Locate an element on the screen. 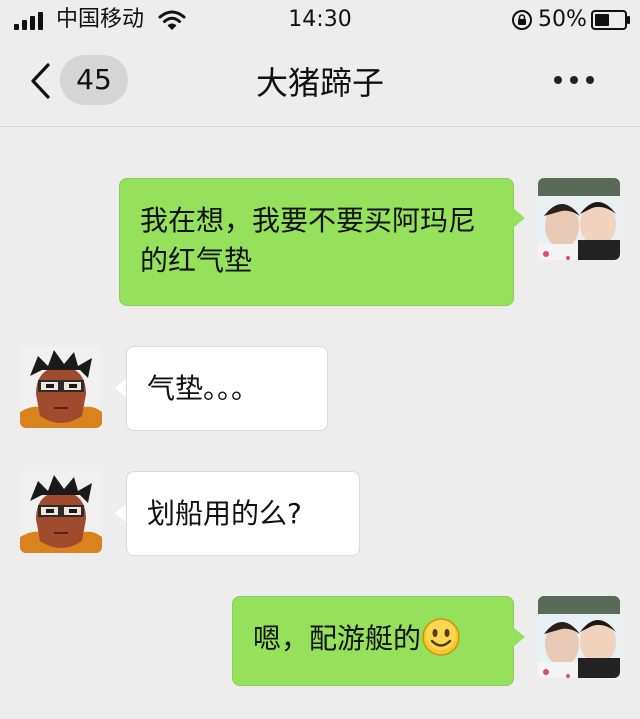 The height and width of the screenshot is (719, 640). ellipsis-icon is located at coordinates (574, 80).